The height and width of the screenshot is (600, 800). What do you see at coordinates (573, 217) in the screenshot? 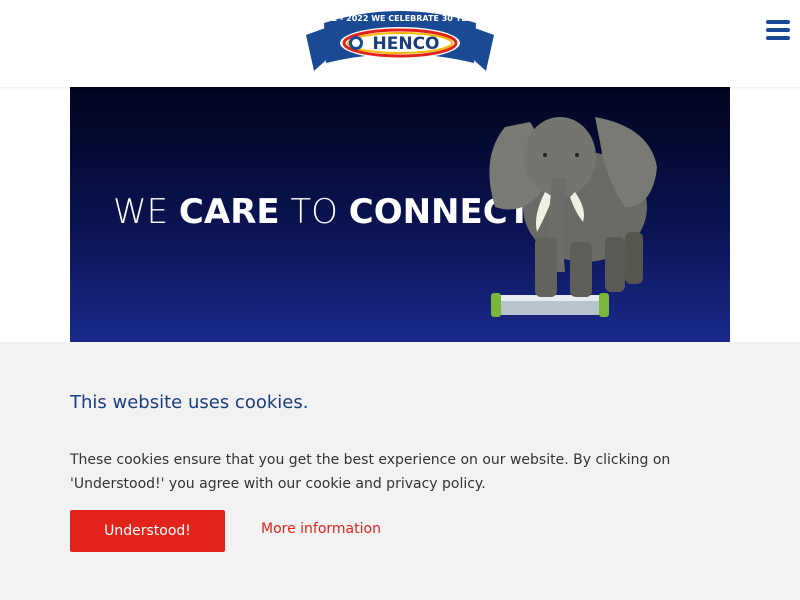
I see `elephant-image` at bounding box center [573, 217].